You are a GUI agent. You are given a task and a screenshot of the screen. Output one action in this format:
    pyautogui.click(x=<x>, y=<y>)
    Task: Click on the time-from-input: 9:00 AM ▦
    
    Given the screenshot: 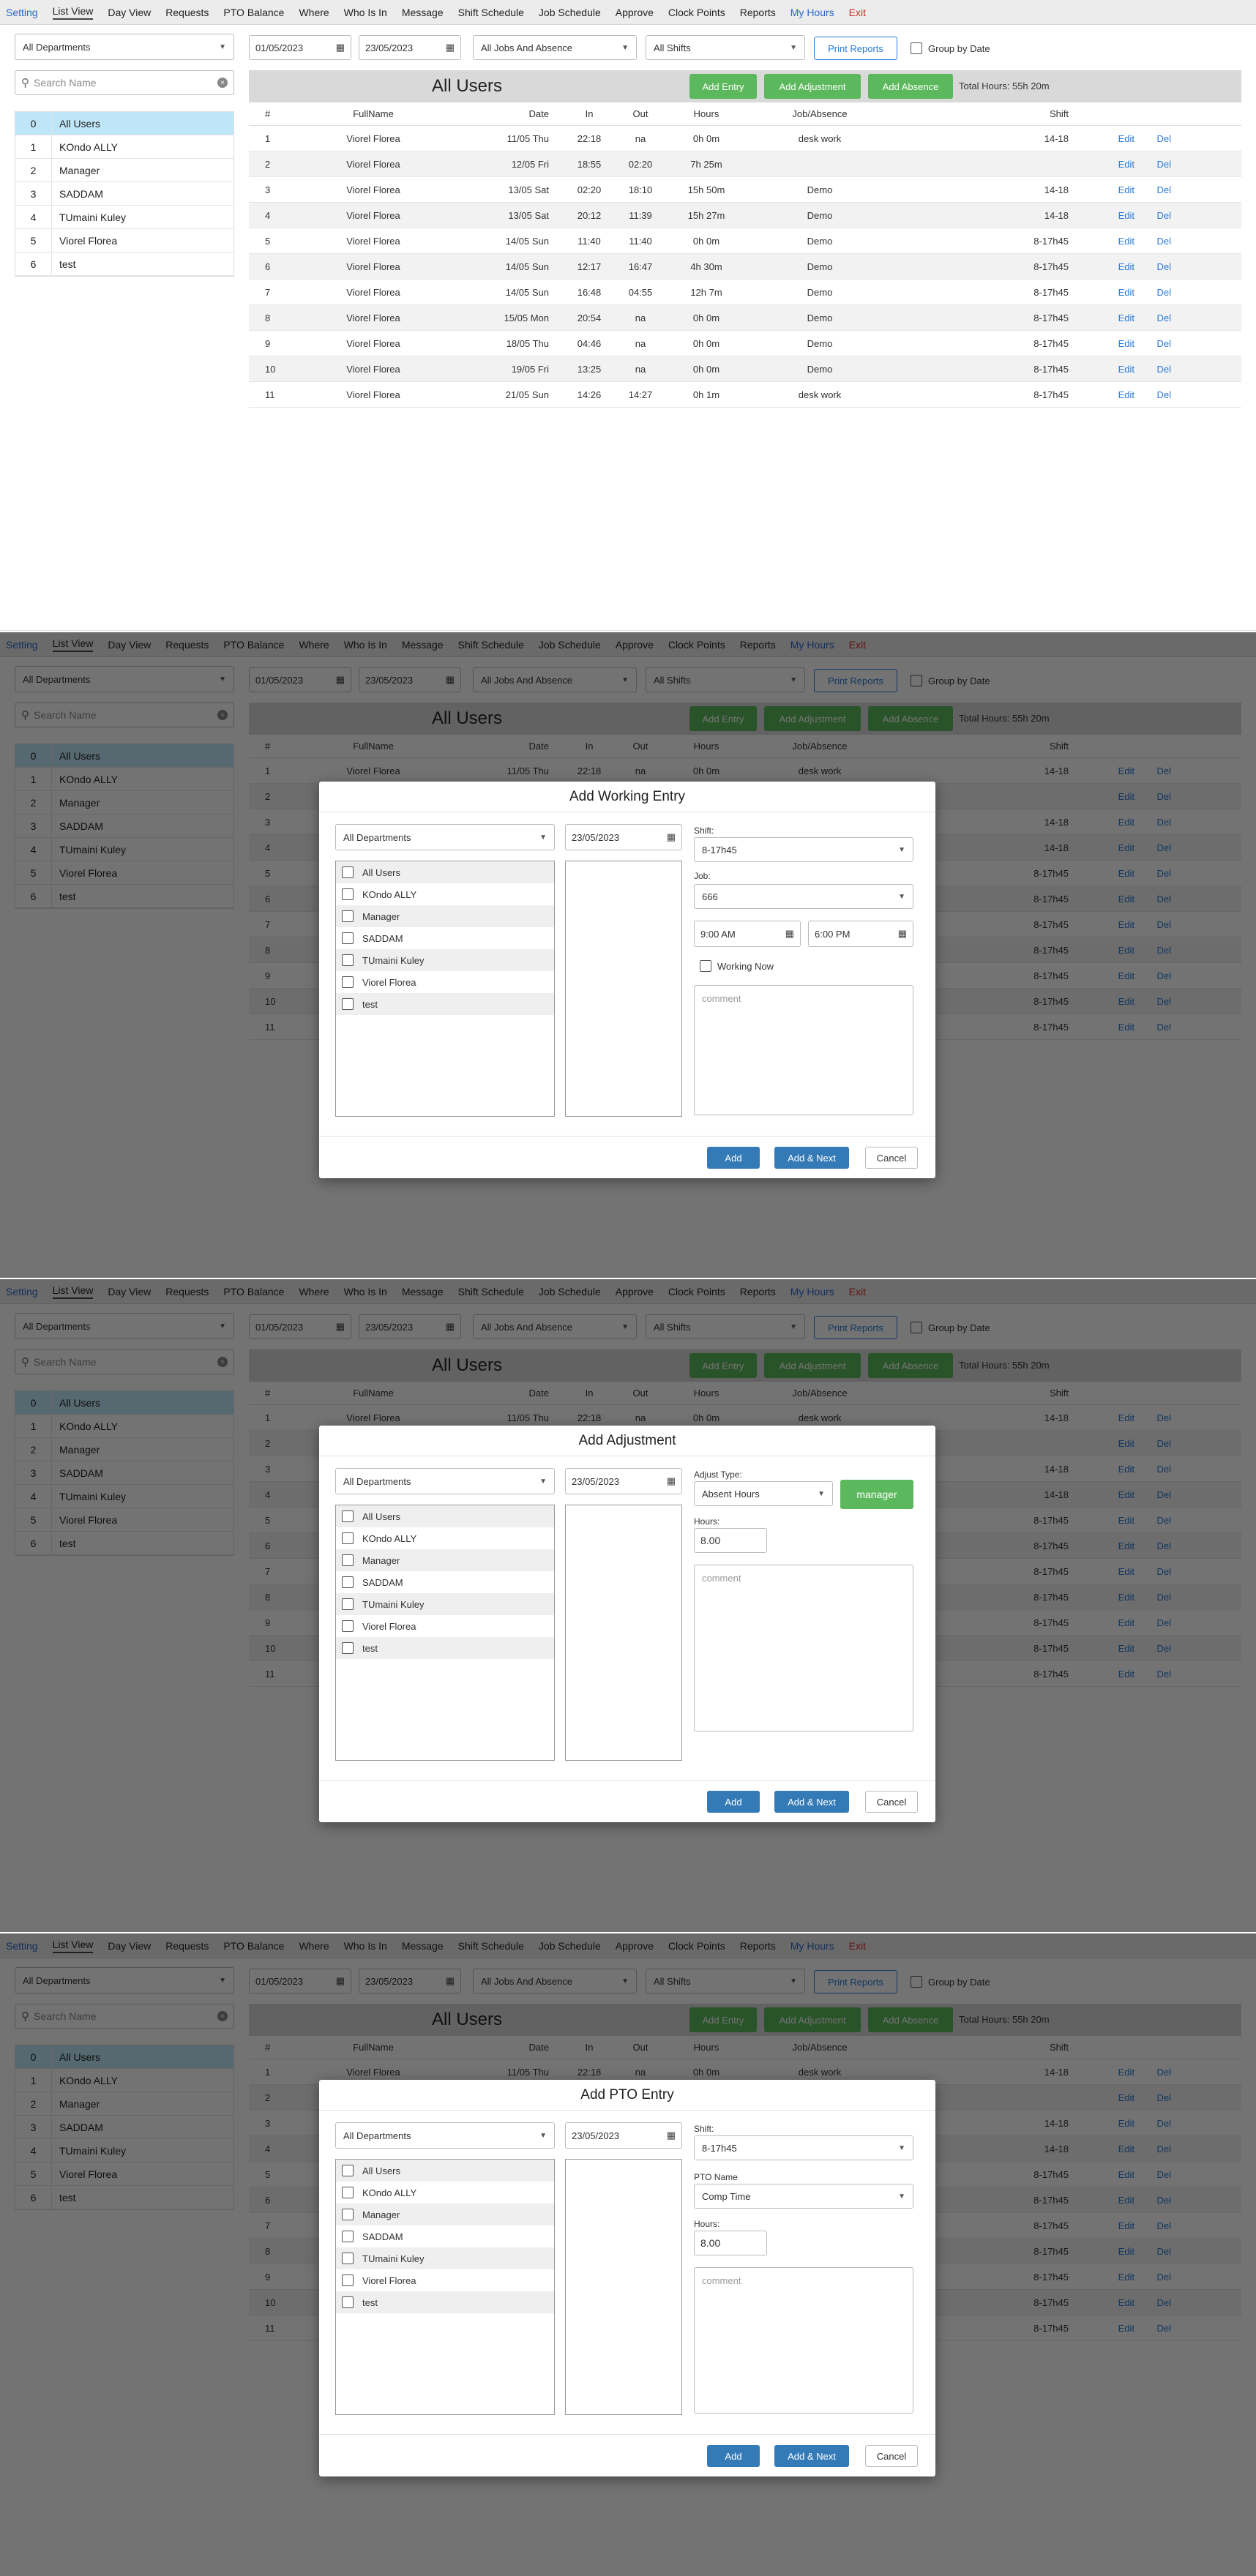 What is the action you would take?
    pyautogui.click(x=747, y=934)
    